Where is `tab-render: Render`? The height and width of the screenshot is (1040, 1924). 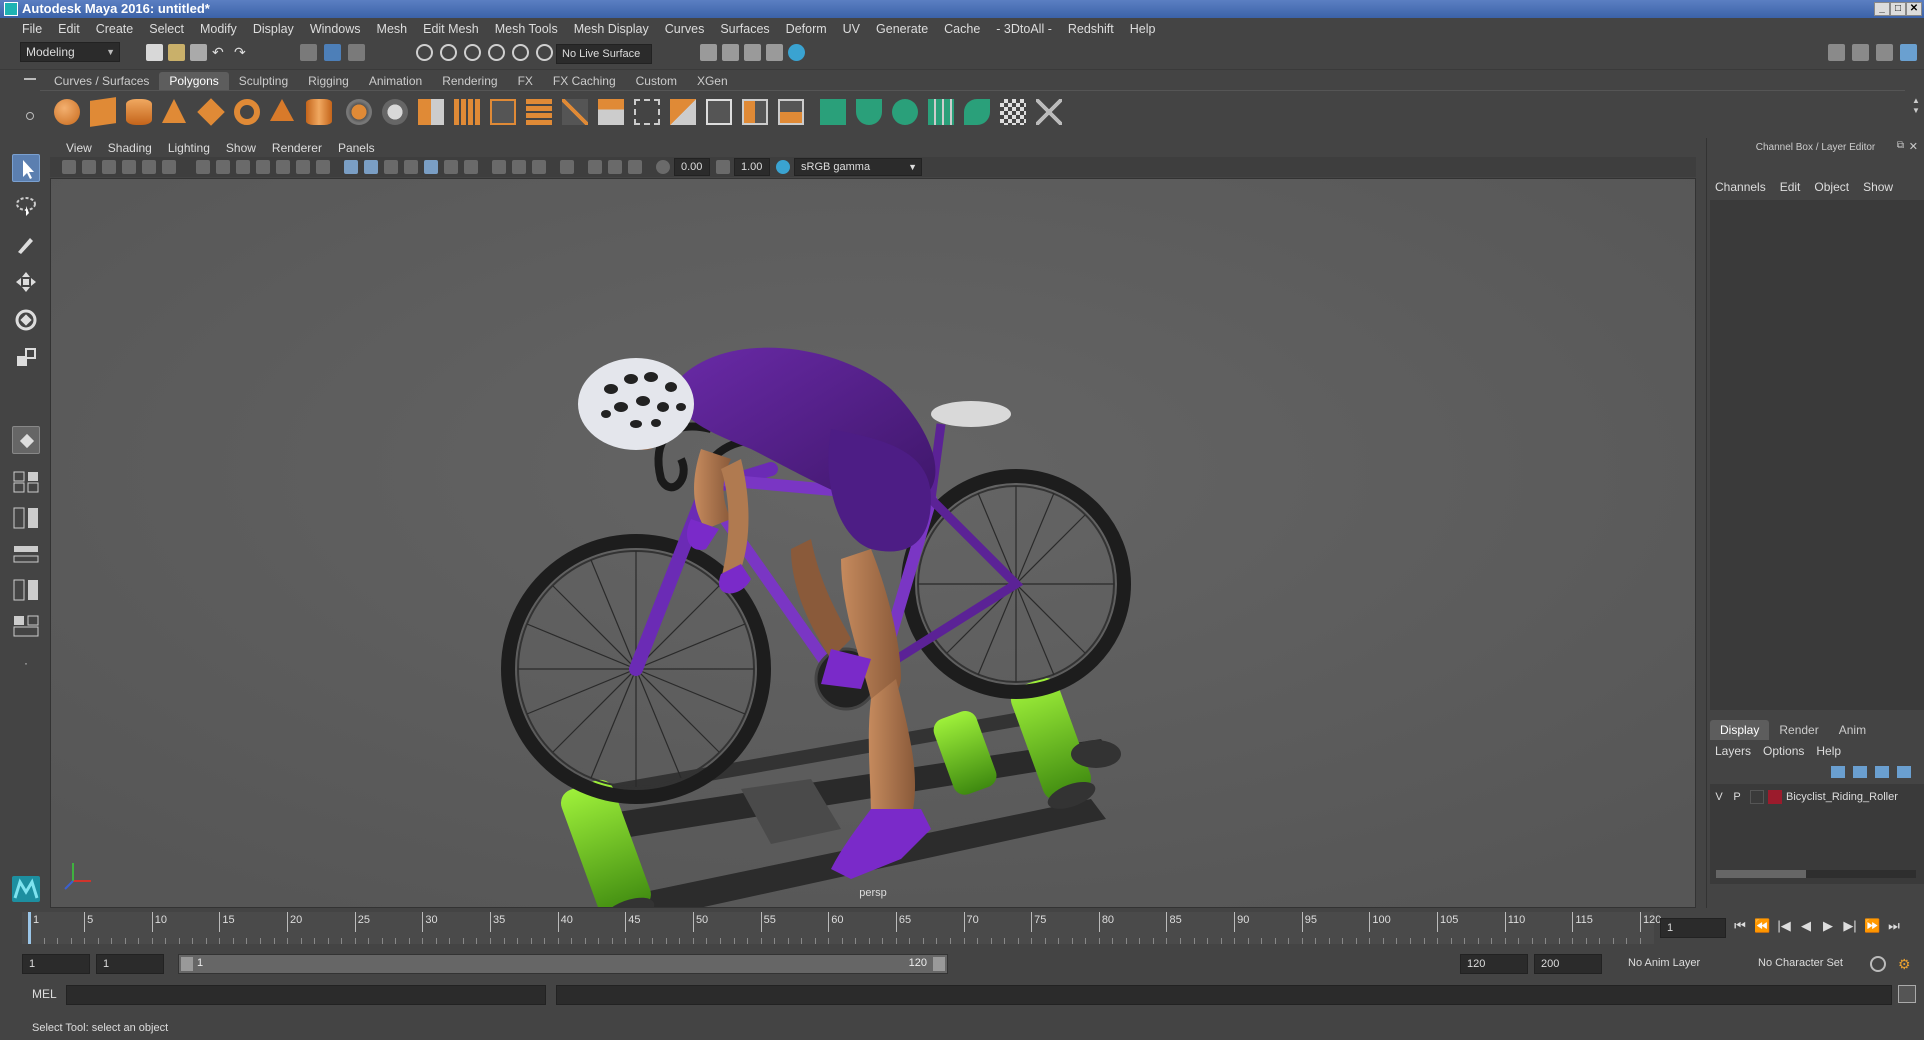 tab-render: Render is located at coordinates (1798, 730).